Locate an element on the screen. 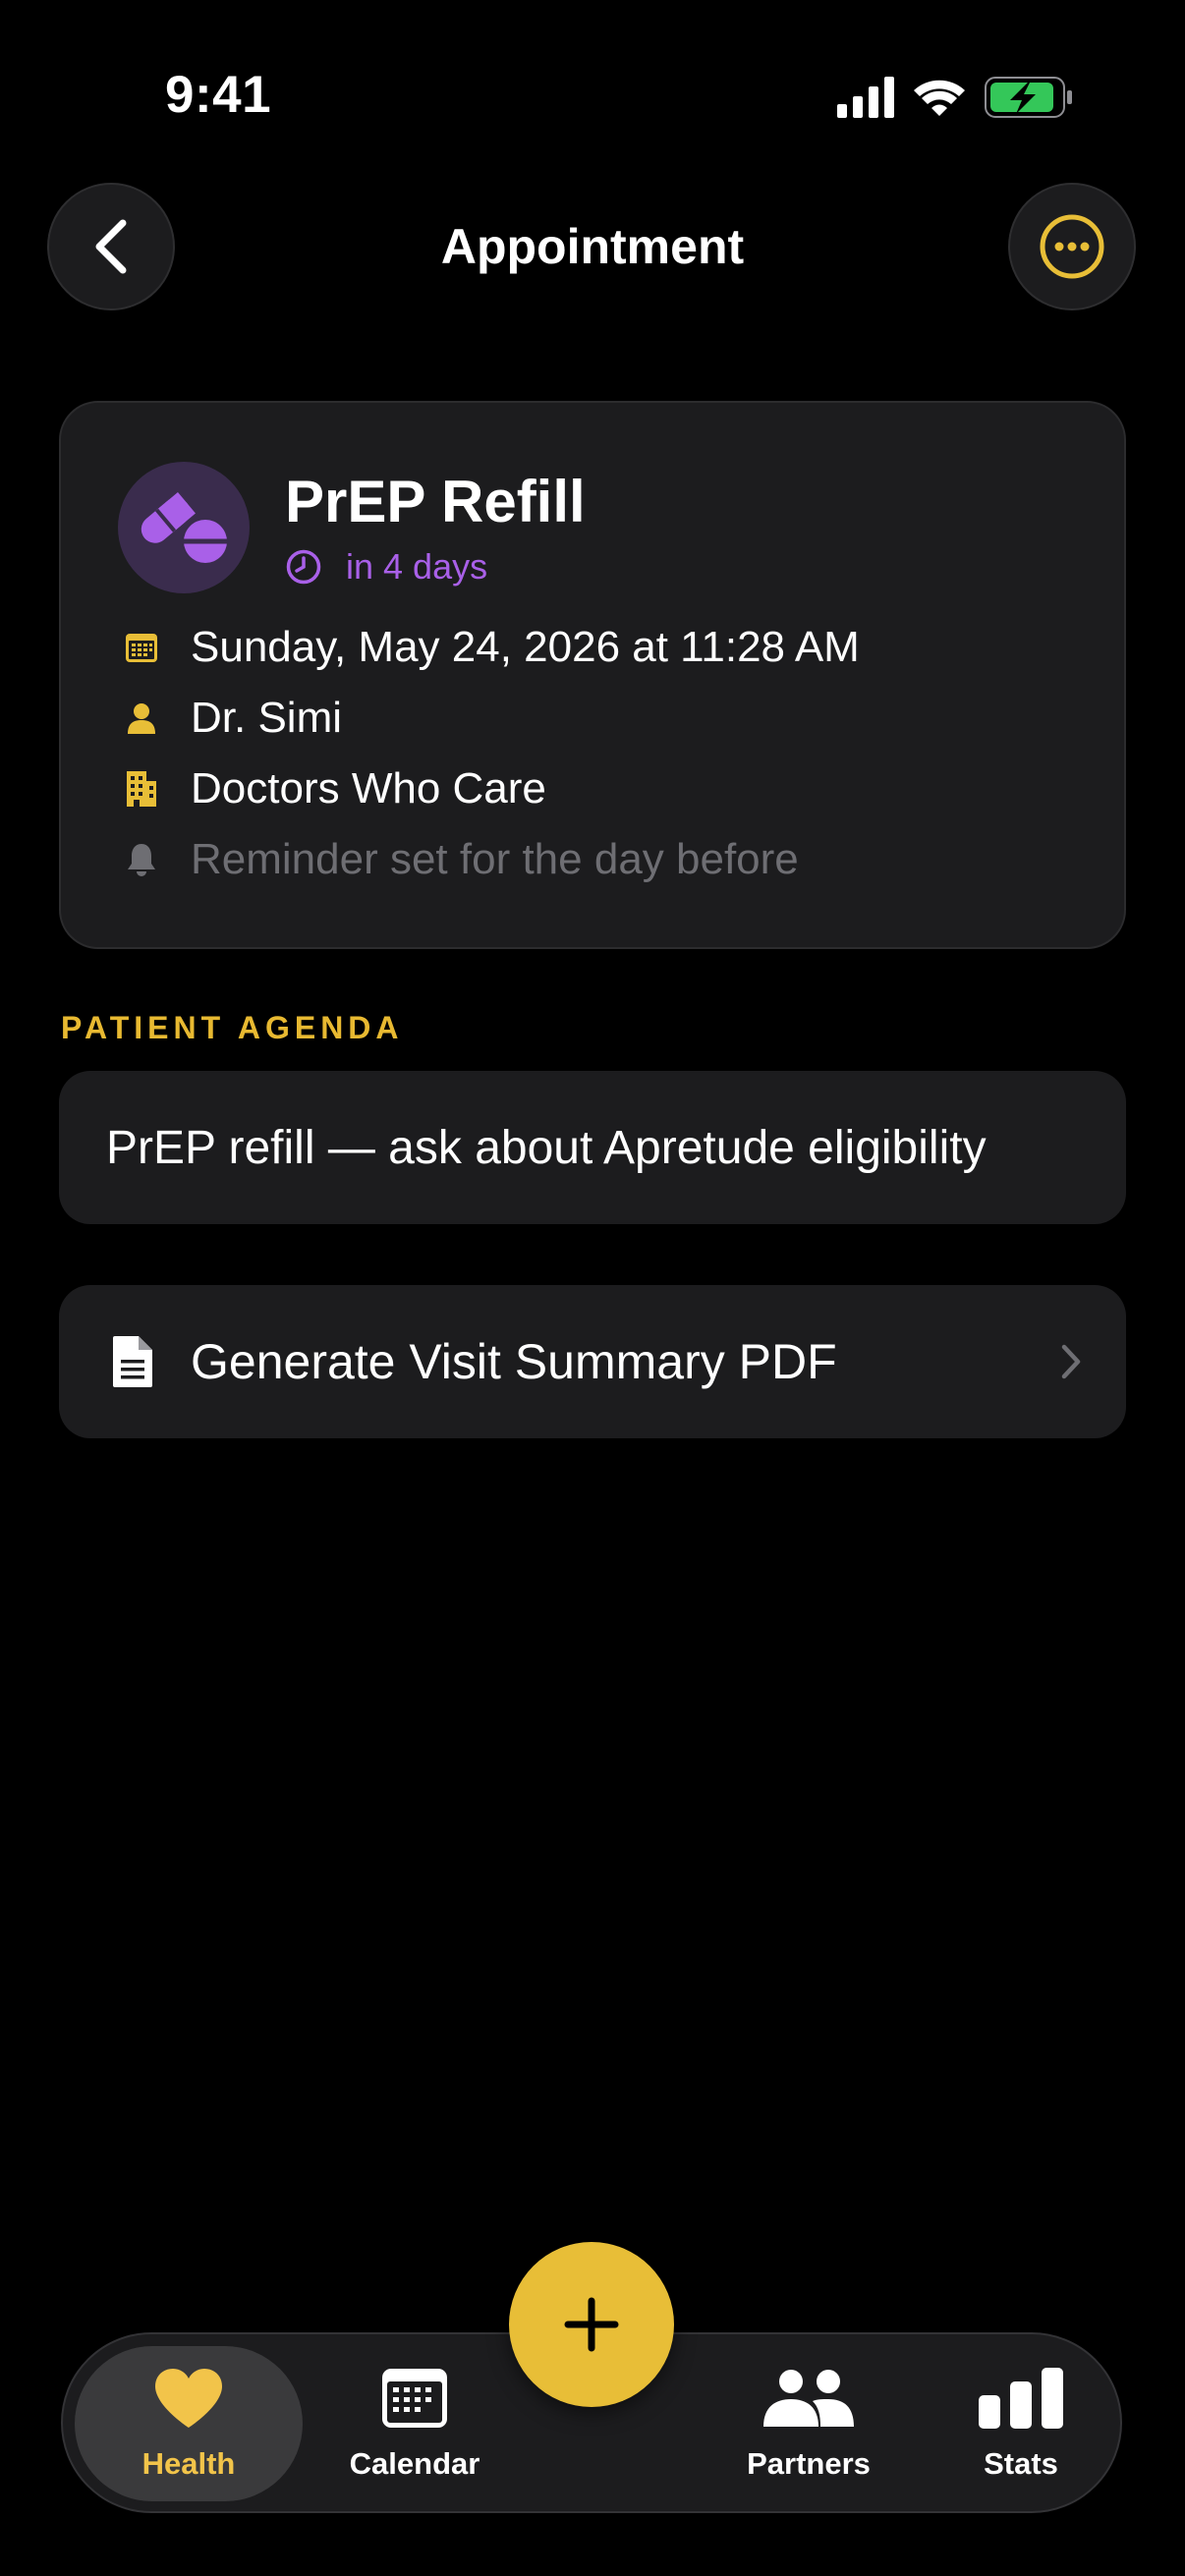  bell-icon is located at coordinates (141, 859).